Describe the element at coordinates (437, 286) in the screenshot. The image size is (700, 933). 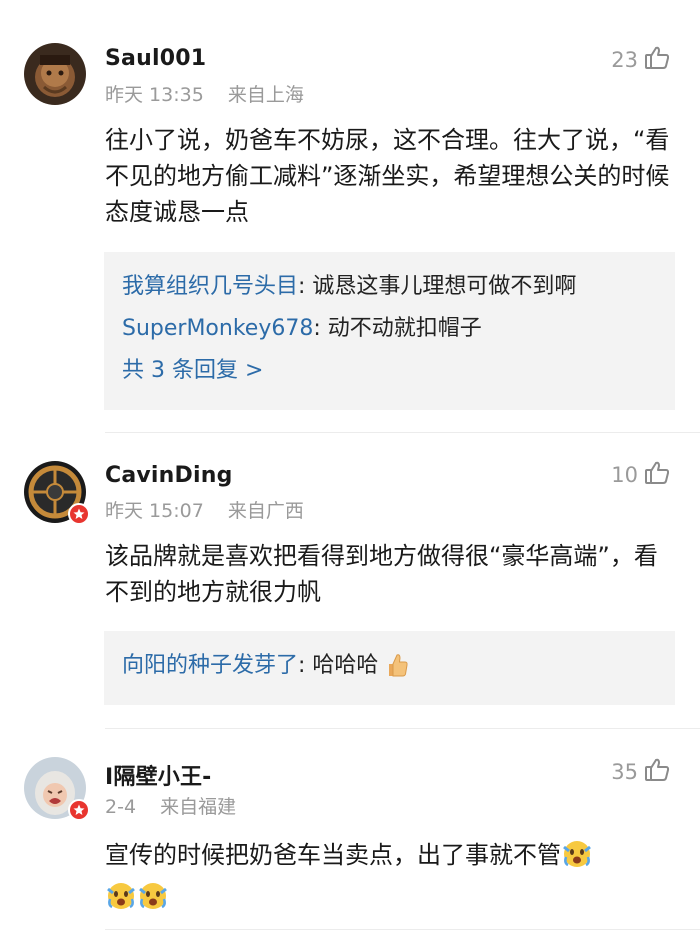
I see `reply-text: : 诚恳这事儿理想可做不到啊` at that location.